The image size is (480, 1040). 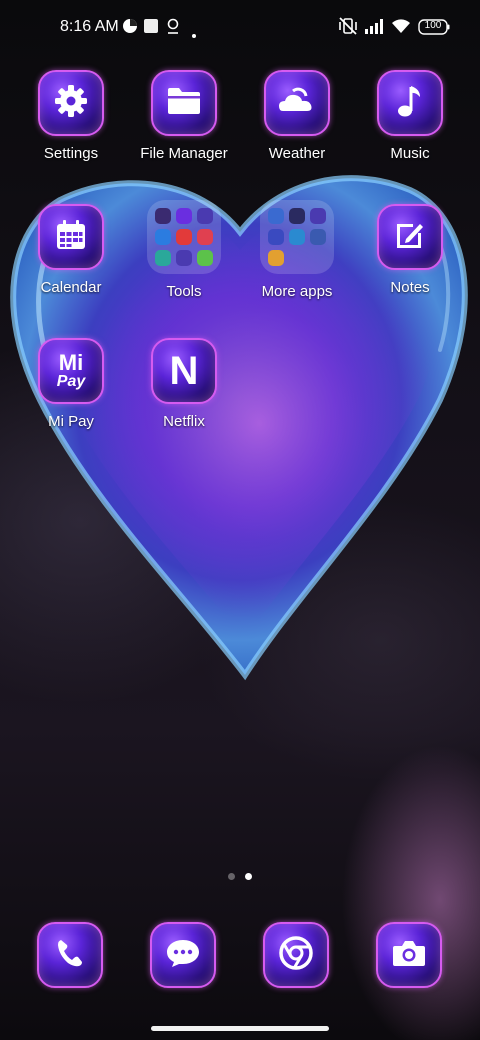 What do you see at coordinates (71, 103) in the screenshot?
I see `gear-icon` at bounding box center [71, 103].